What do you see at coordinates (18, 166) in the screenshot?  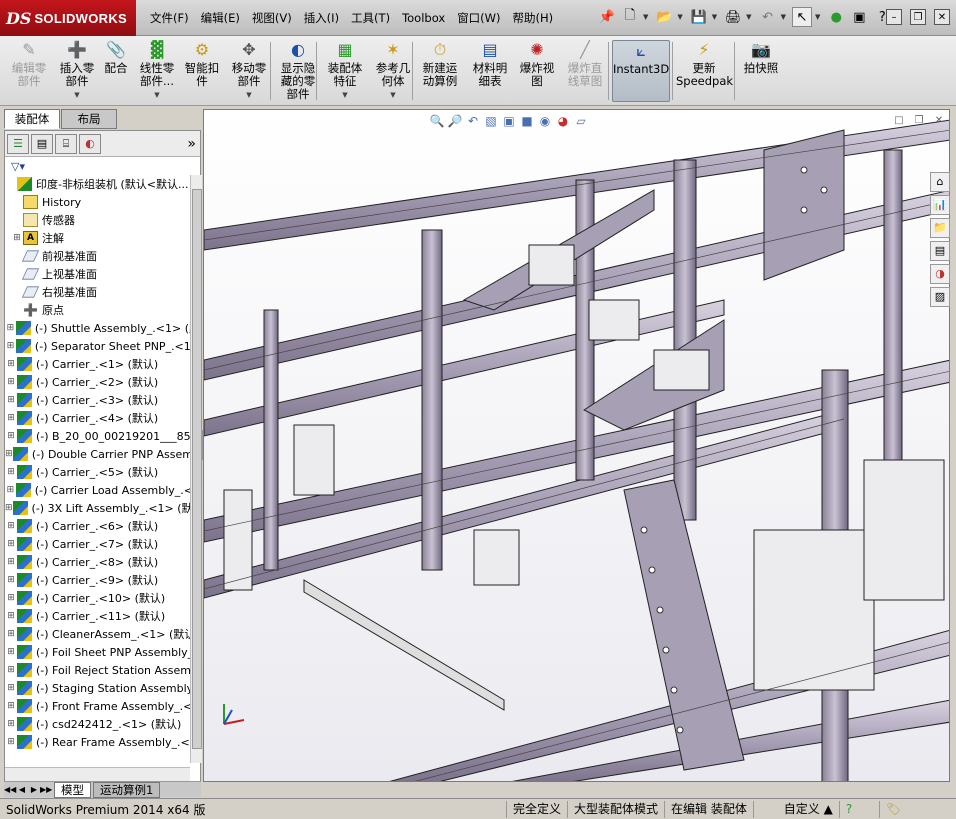 I see `filter-icon: ▽▾` at bounding box center [18, 166].